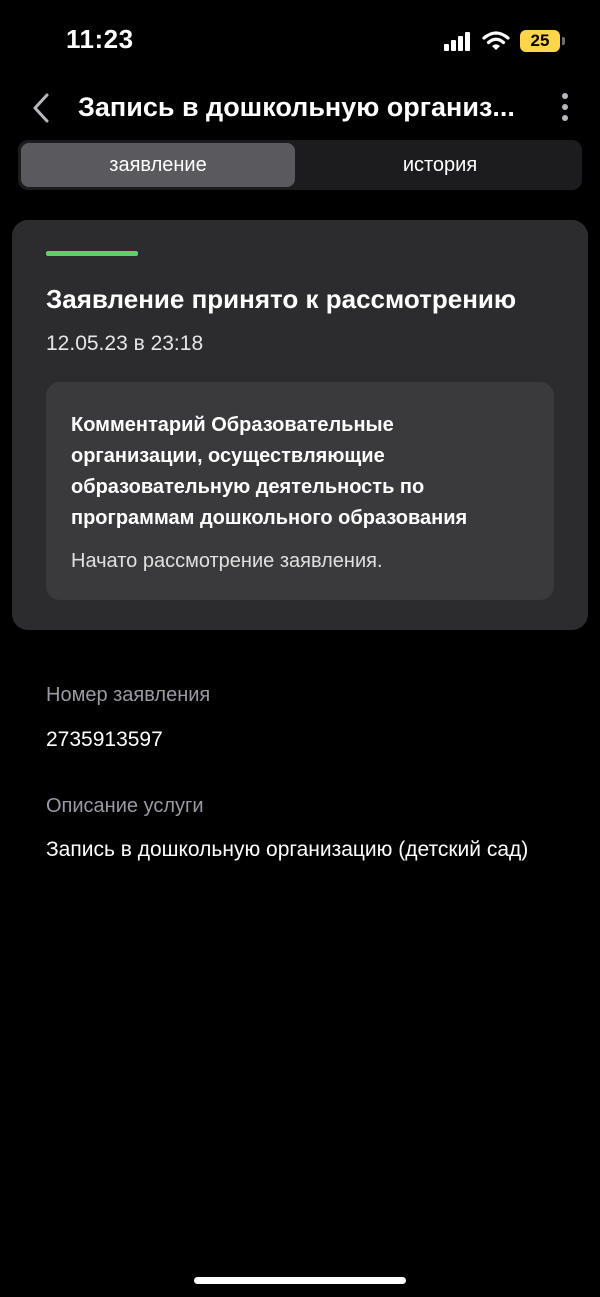 This screenshot has width=600, height=1297. Describe the element at coordinates (496, 40) in the screenshot. I see `wifi-icon` at that location.